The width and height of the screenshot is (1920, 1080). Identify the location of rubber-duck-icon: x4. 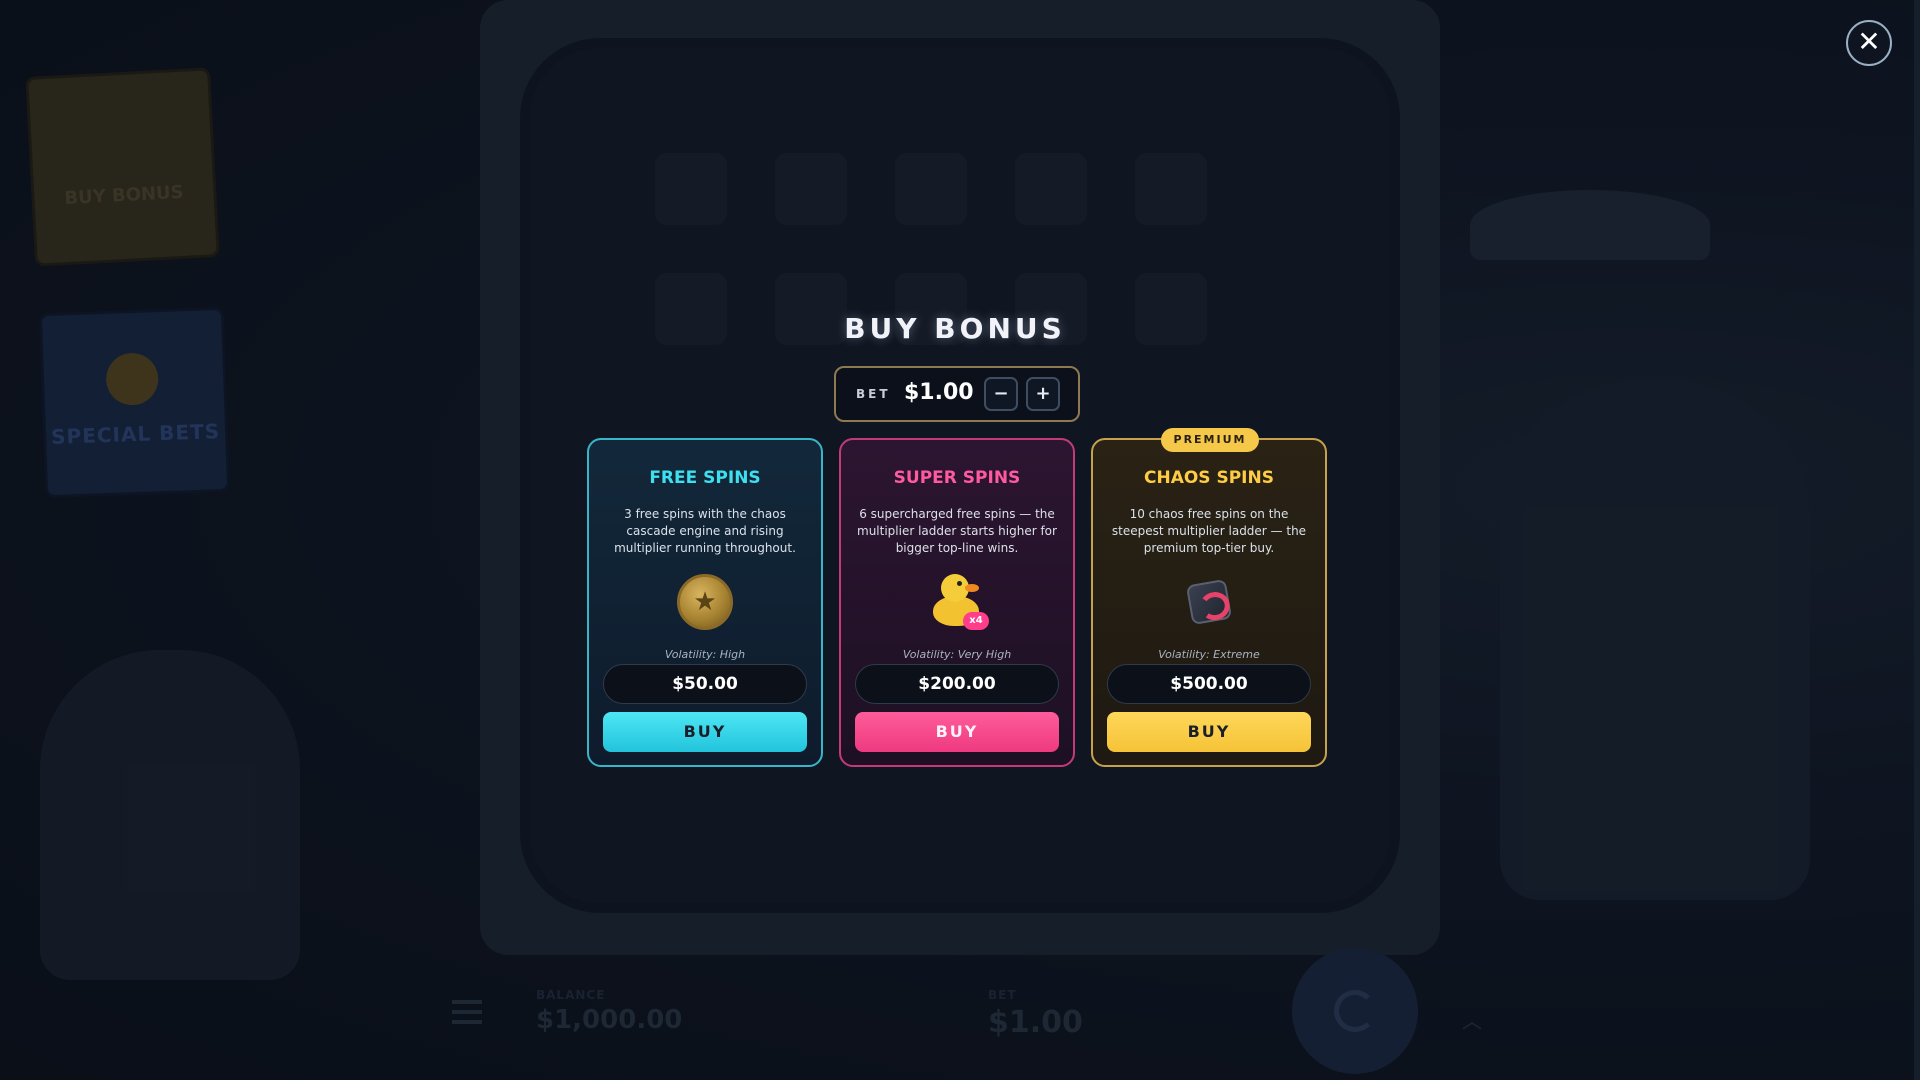
(958, 602).